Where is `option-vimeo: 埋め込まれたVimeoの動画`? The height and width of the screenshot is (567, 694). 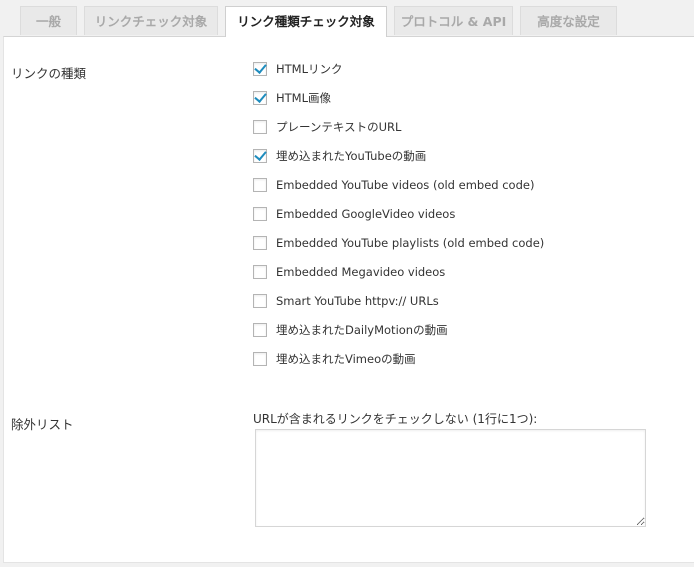
option-vimeo: 埋め込まれたVimeoの動画 is located at coordinates (334, 359).